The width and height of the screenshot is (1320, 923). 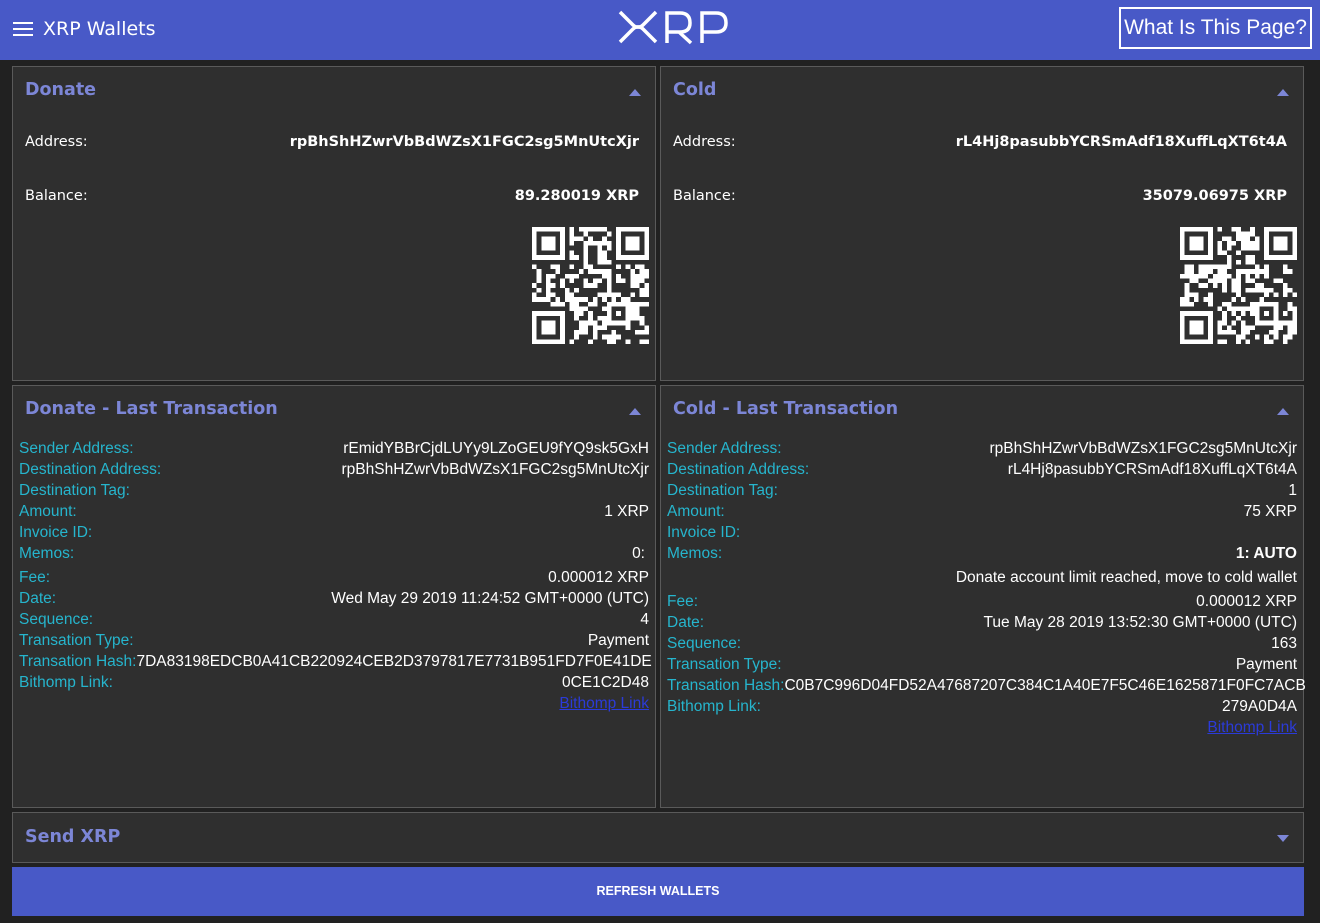 I want to click on sequence-row: Sequence: 4, so click(x=334, y=621).